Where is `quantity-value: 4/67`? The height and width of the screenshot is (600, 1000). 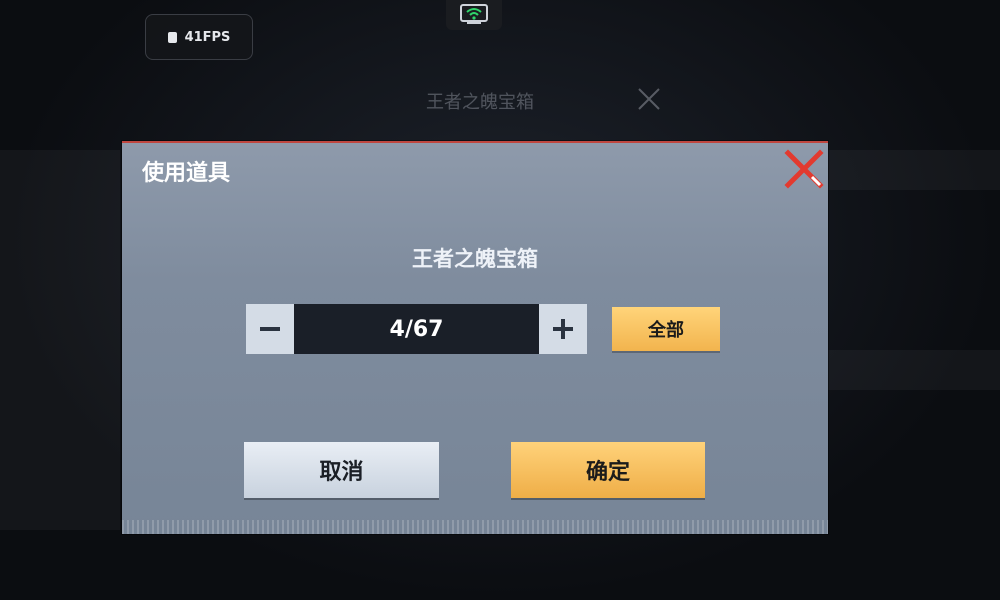 quantity-value: 4/67 is located at coordinates (416, 329).